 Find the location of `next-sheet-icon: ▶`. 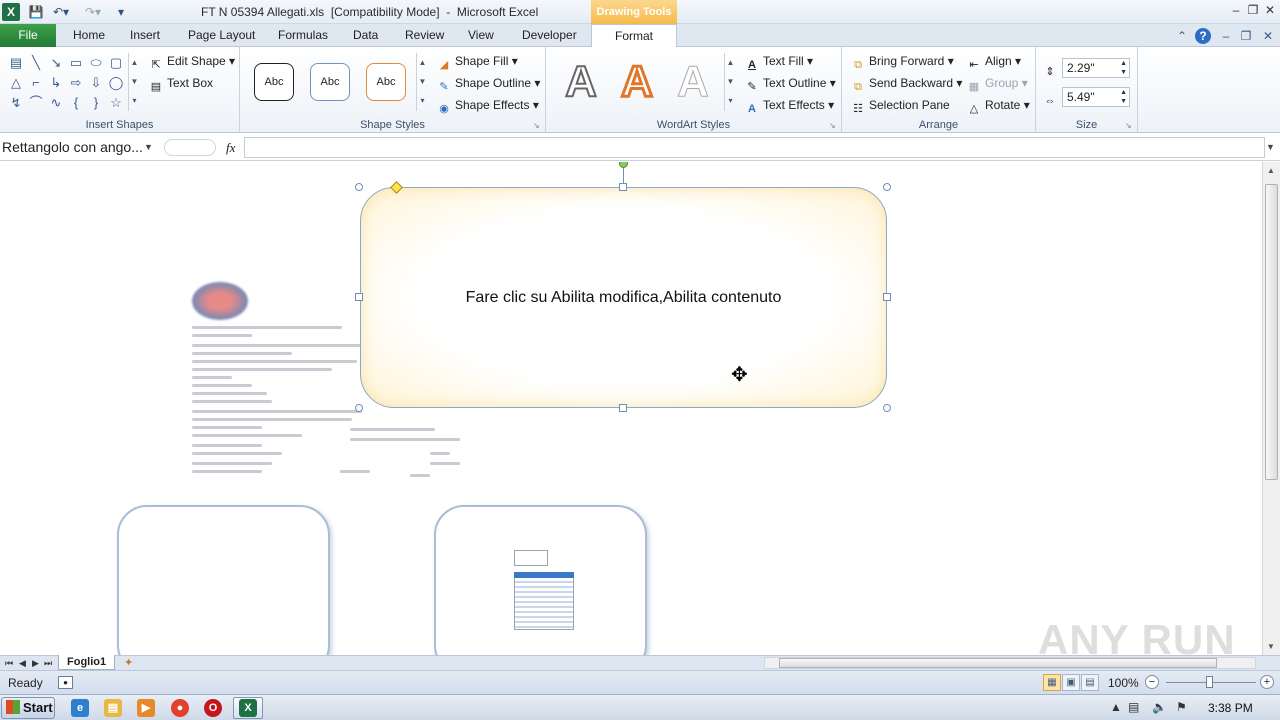

next-sheet-icon: ▶ is located at coordinates (35, 663).